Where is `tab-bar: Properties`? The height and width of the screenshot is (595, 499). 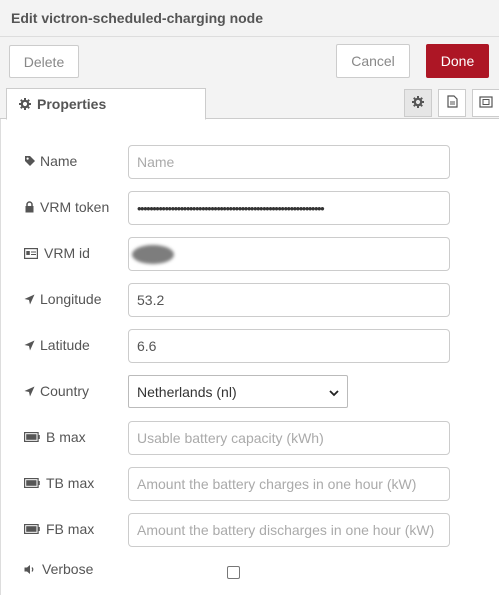 tab-bar: Properties is located at coordinates (249, 104).